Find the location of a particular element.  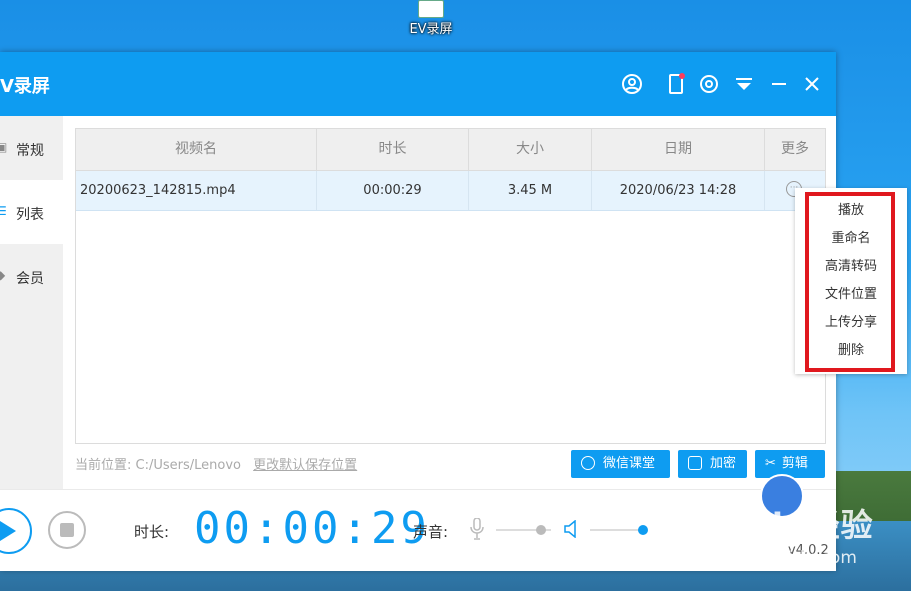

cell-date: 2020/06/23 14:28 is located at coordinates (678, 190).